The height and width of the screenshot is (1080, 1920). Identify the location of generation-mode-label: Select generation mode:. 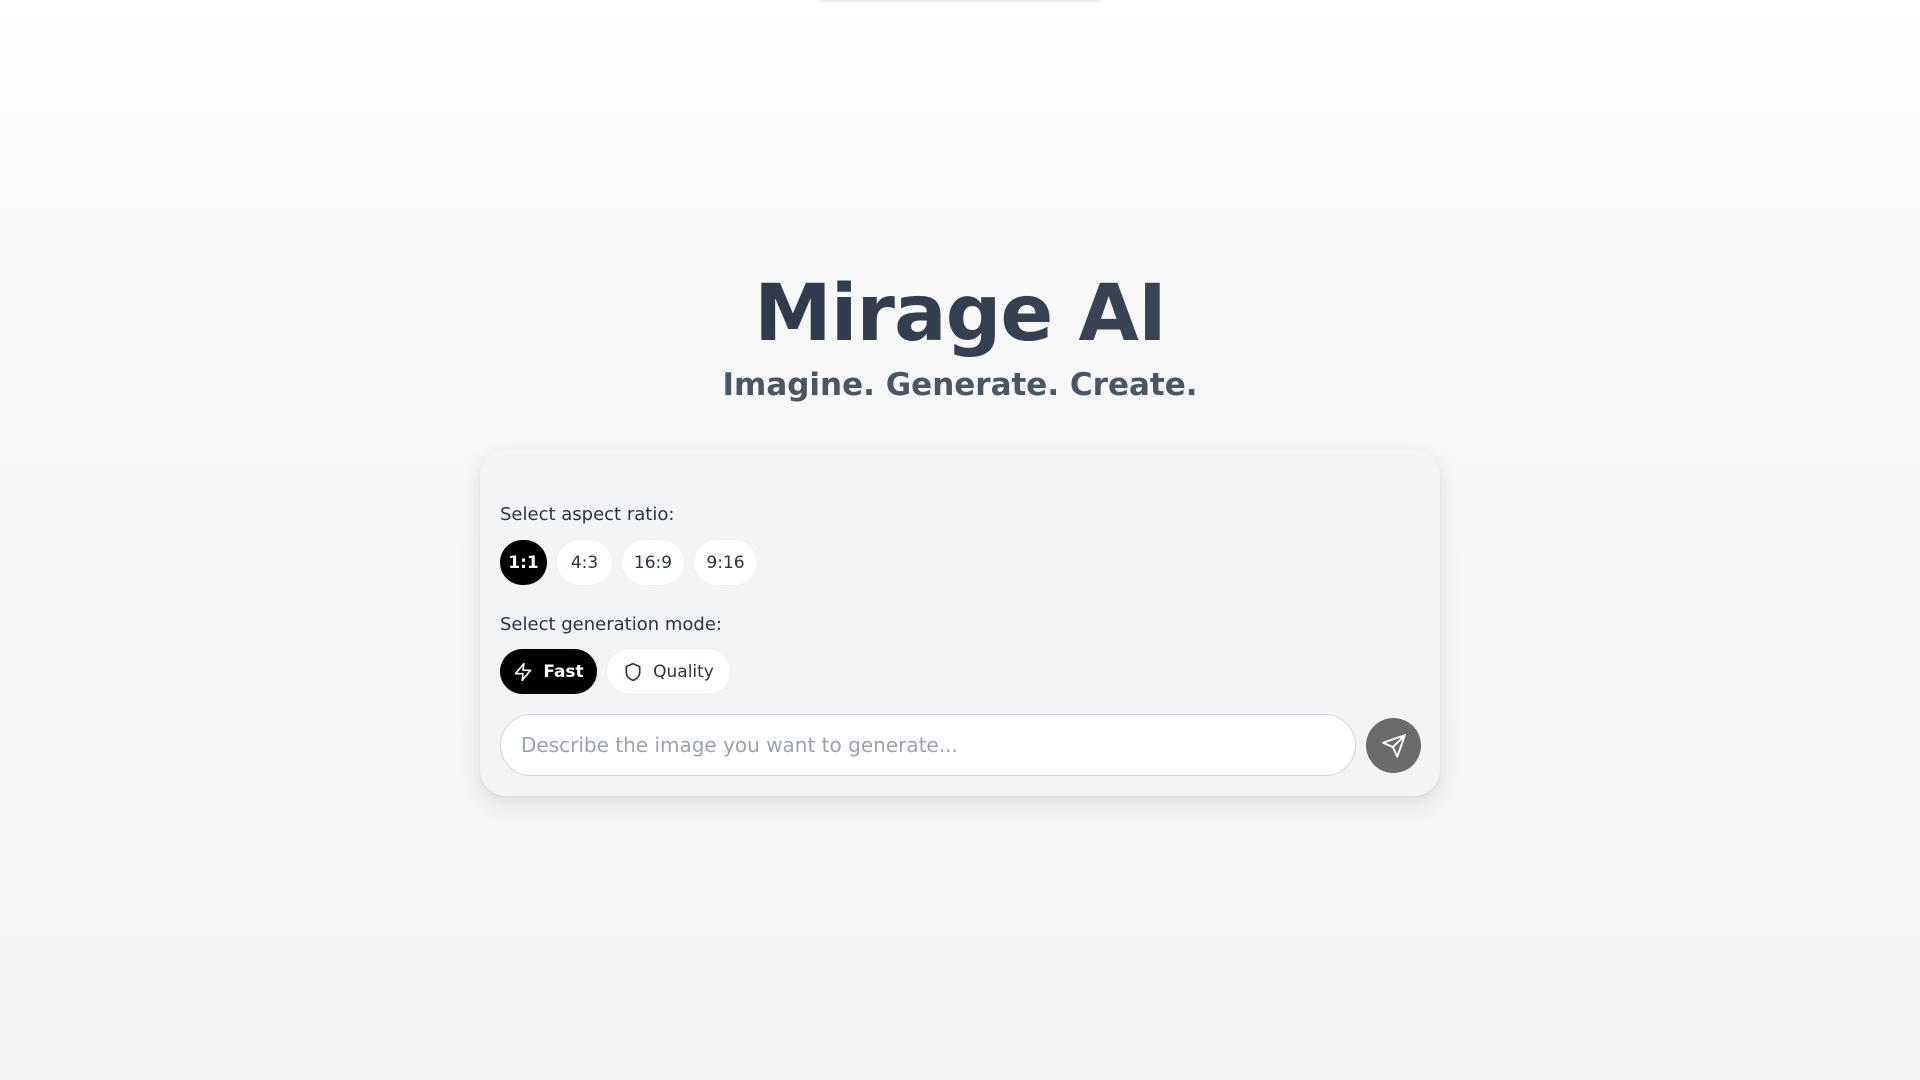
(611, 624).